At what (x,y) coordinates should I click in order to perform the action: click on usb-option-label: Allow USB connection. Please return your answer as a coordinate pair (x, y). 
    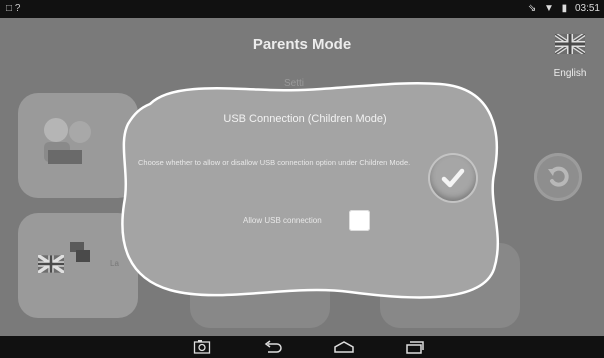
    Looking at the image, I should click on (282, 220).